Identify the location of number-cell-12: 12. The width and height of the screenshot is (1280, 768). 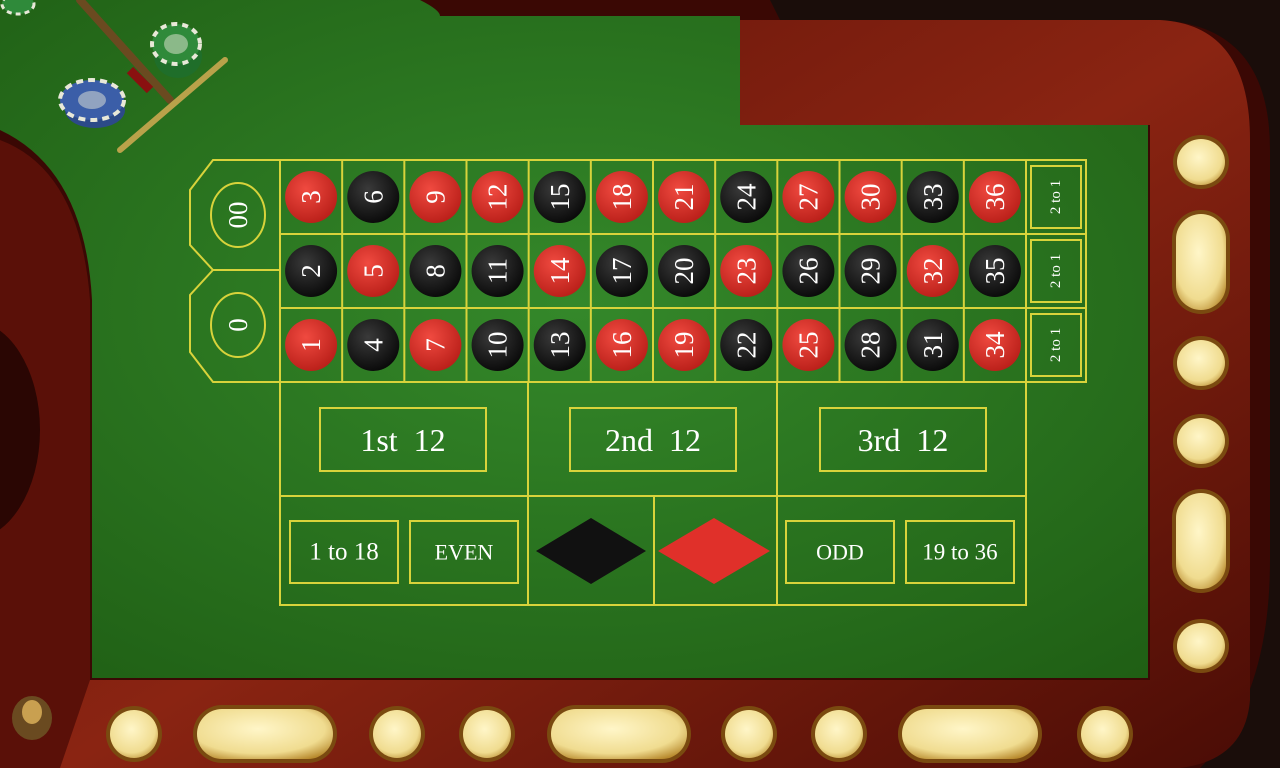
(497, 197).